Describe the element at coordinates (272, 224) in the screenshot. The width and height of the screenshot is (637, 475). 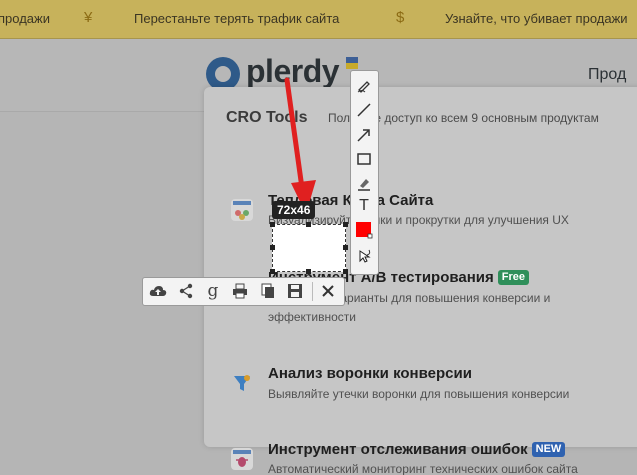
I see `resize-handle-nw` at that location.